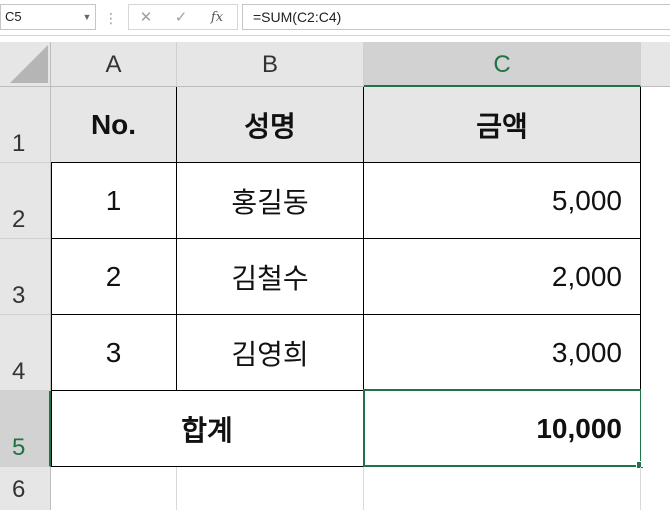 This screenshot has width=670, height=510. I want to click on header-cell-no: No., so click(114, 125).